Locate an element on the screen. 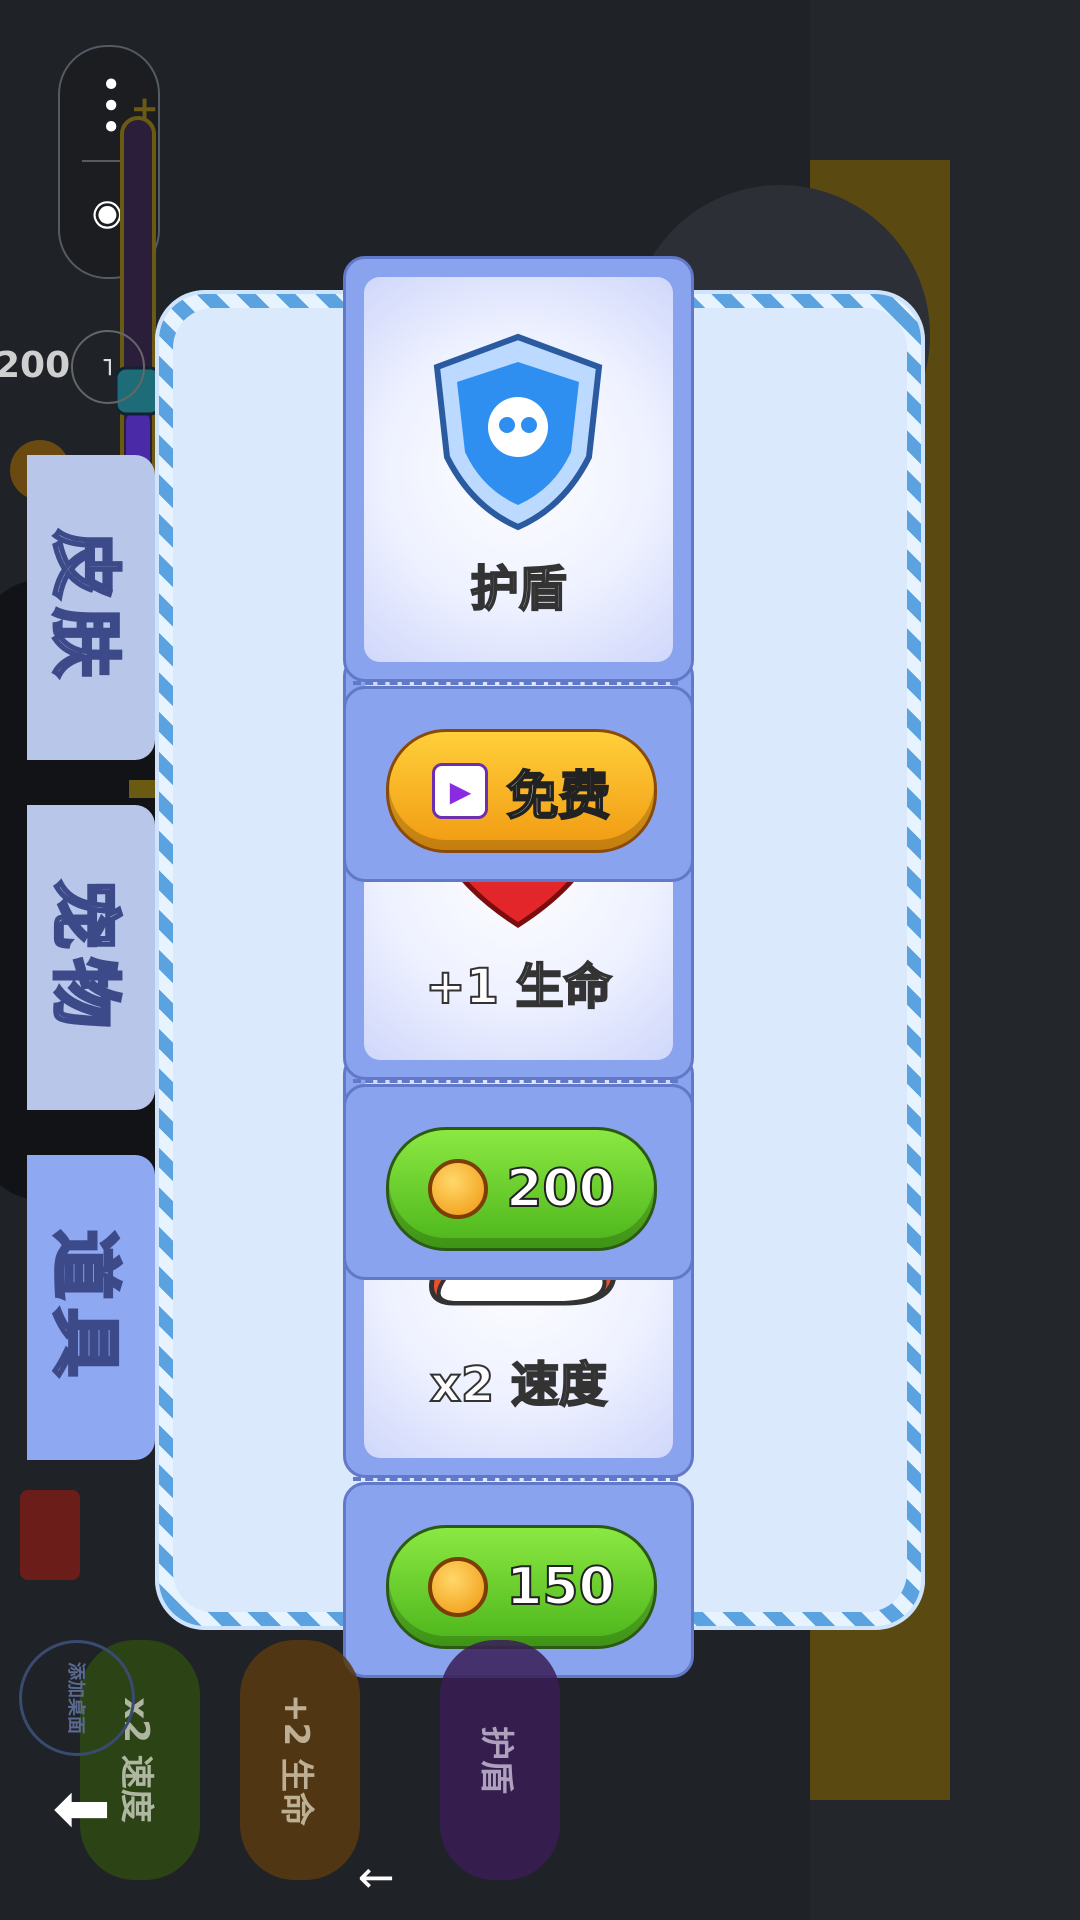  tab-pets-label: 宠物 is located at coordinates (85, 957).